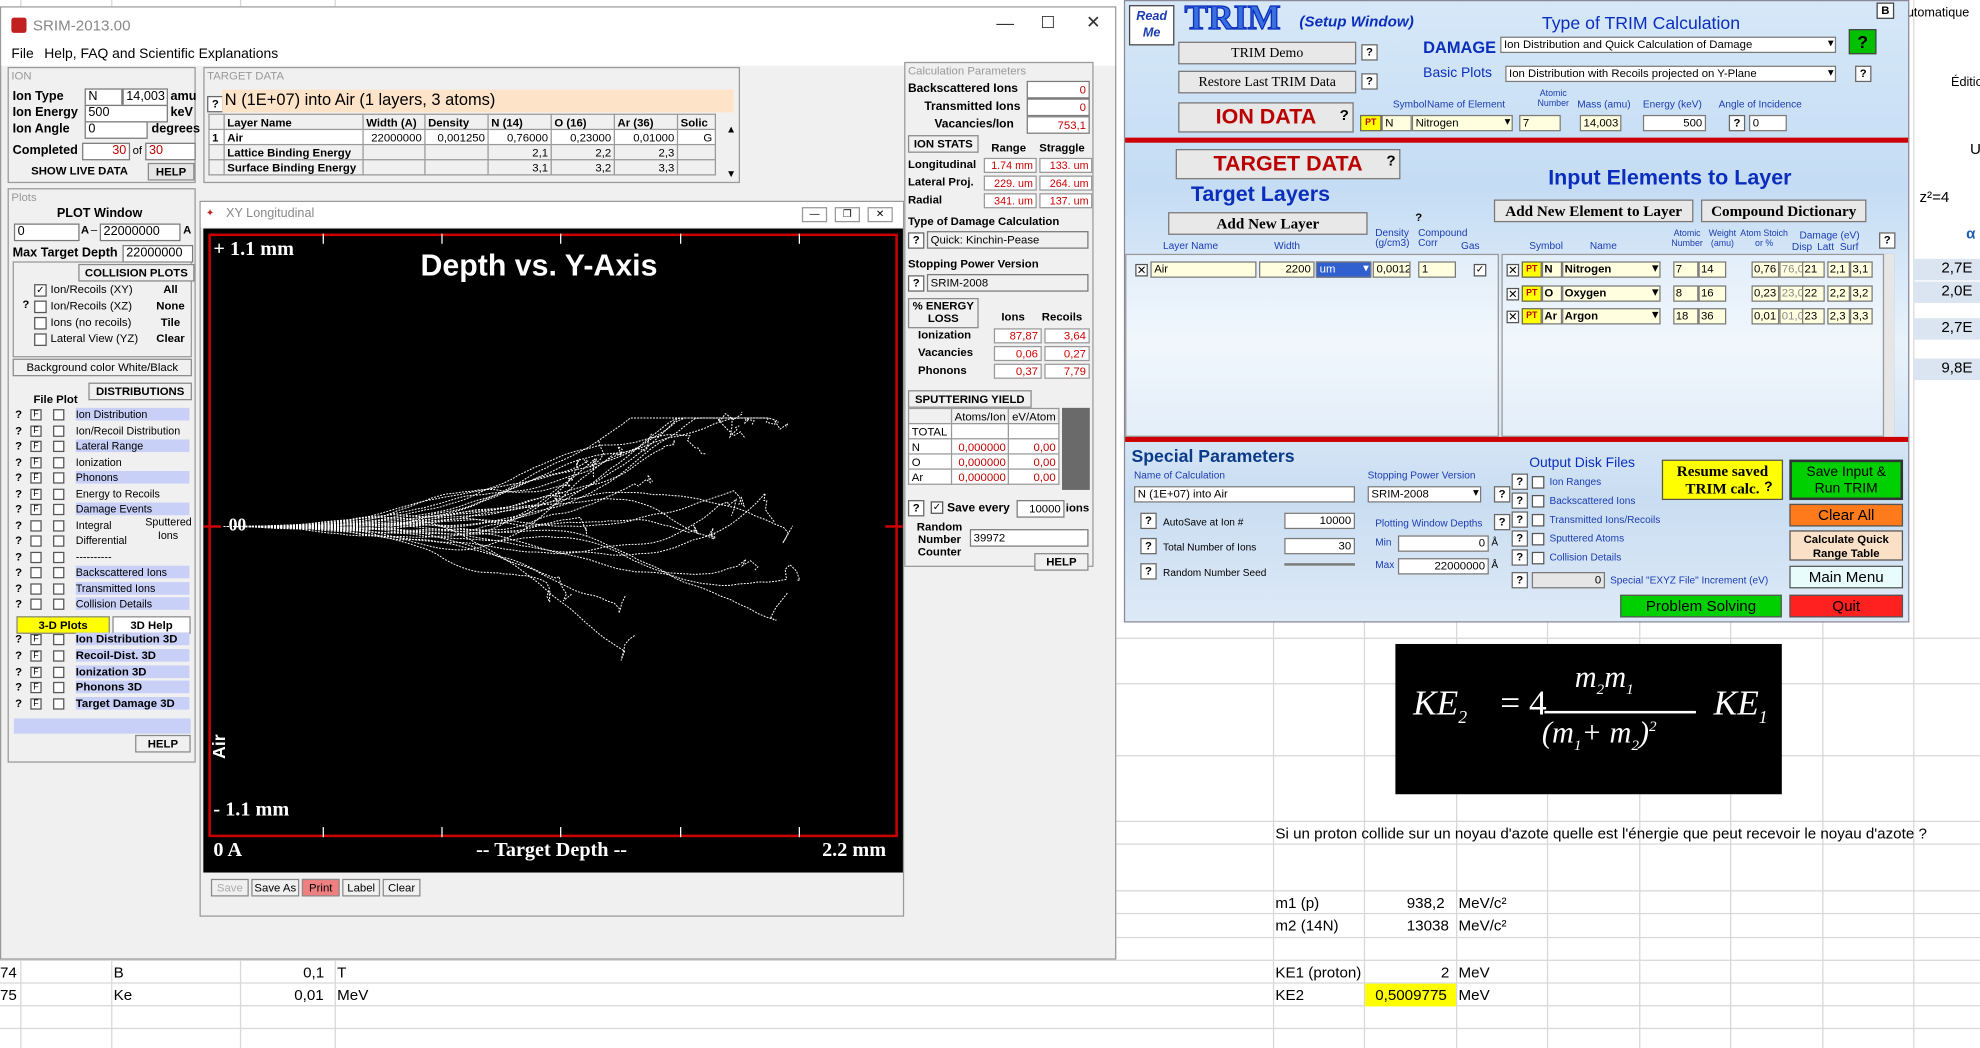 This screenshot has height=1048, width=1980. I want to click on ion-angle-field: 0, so click(1767, 123).